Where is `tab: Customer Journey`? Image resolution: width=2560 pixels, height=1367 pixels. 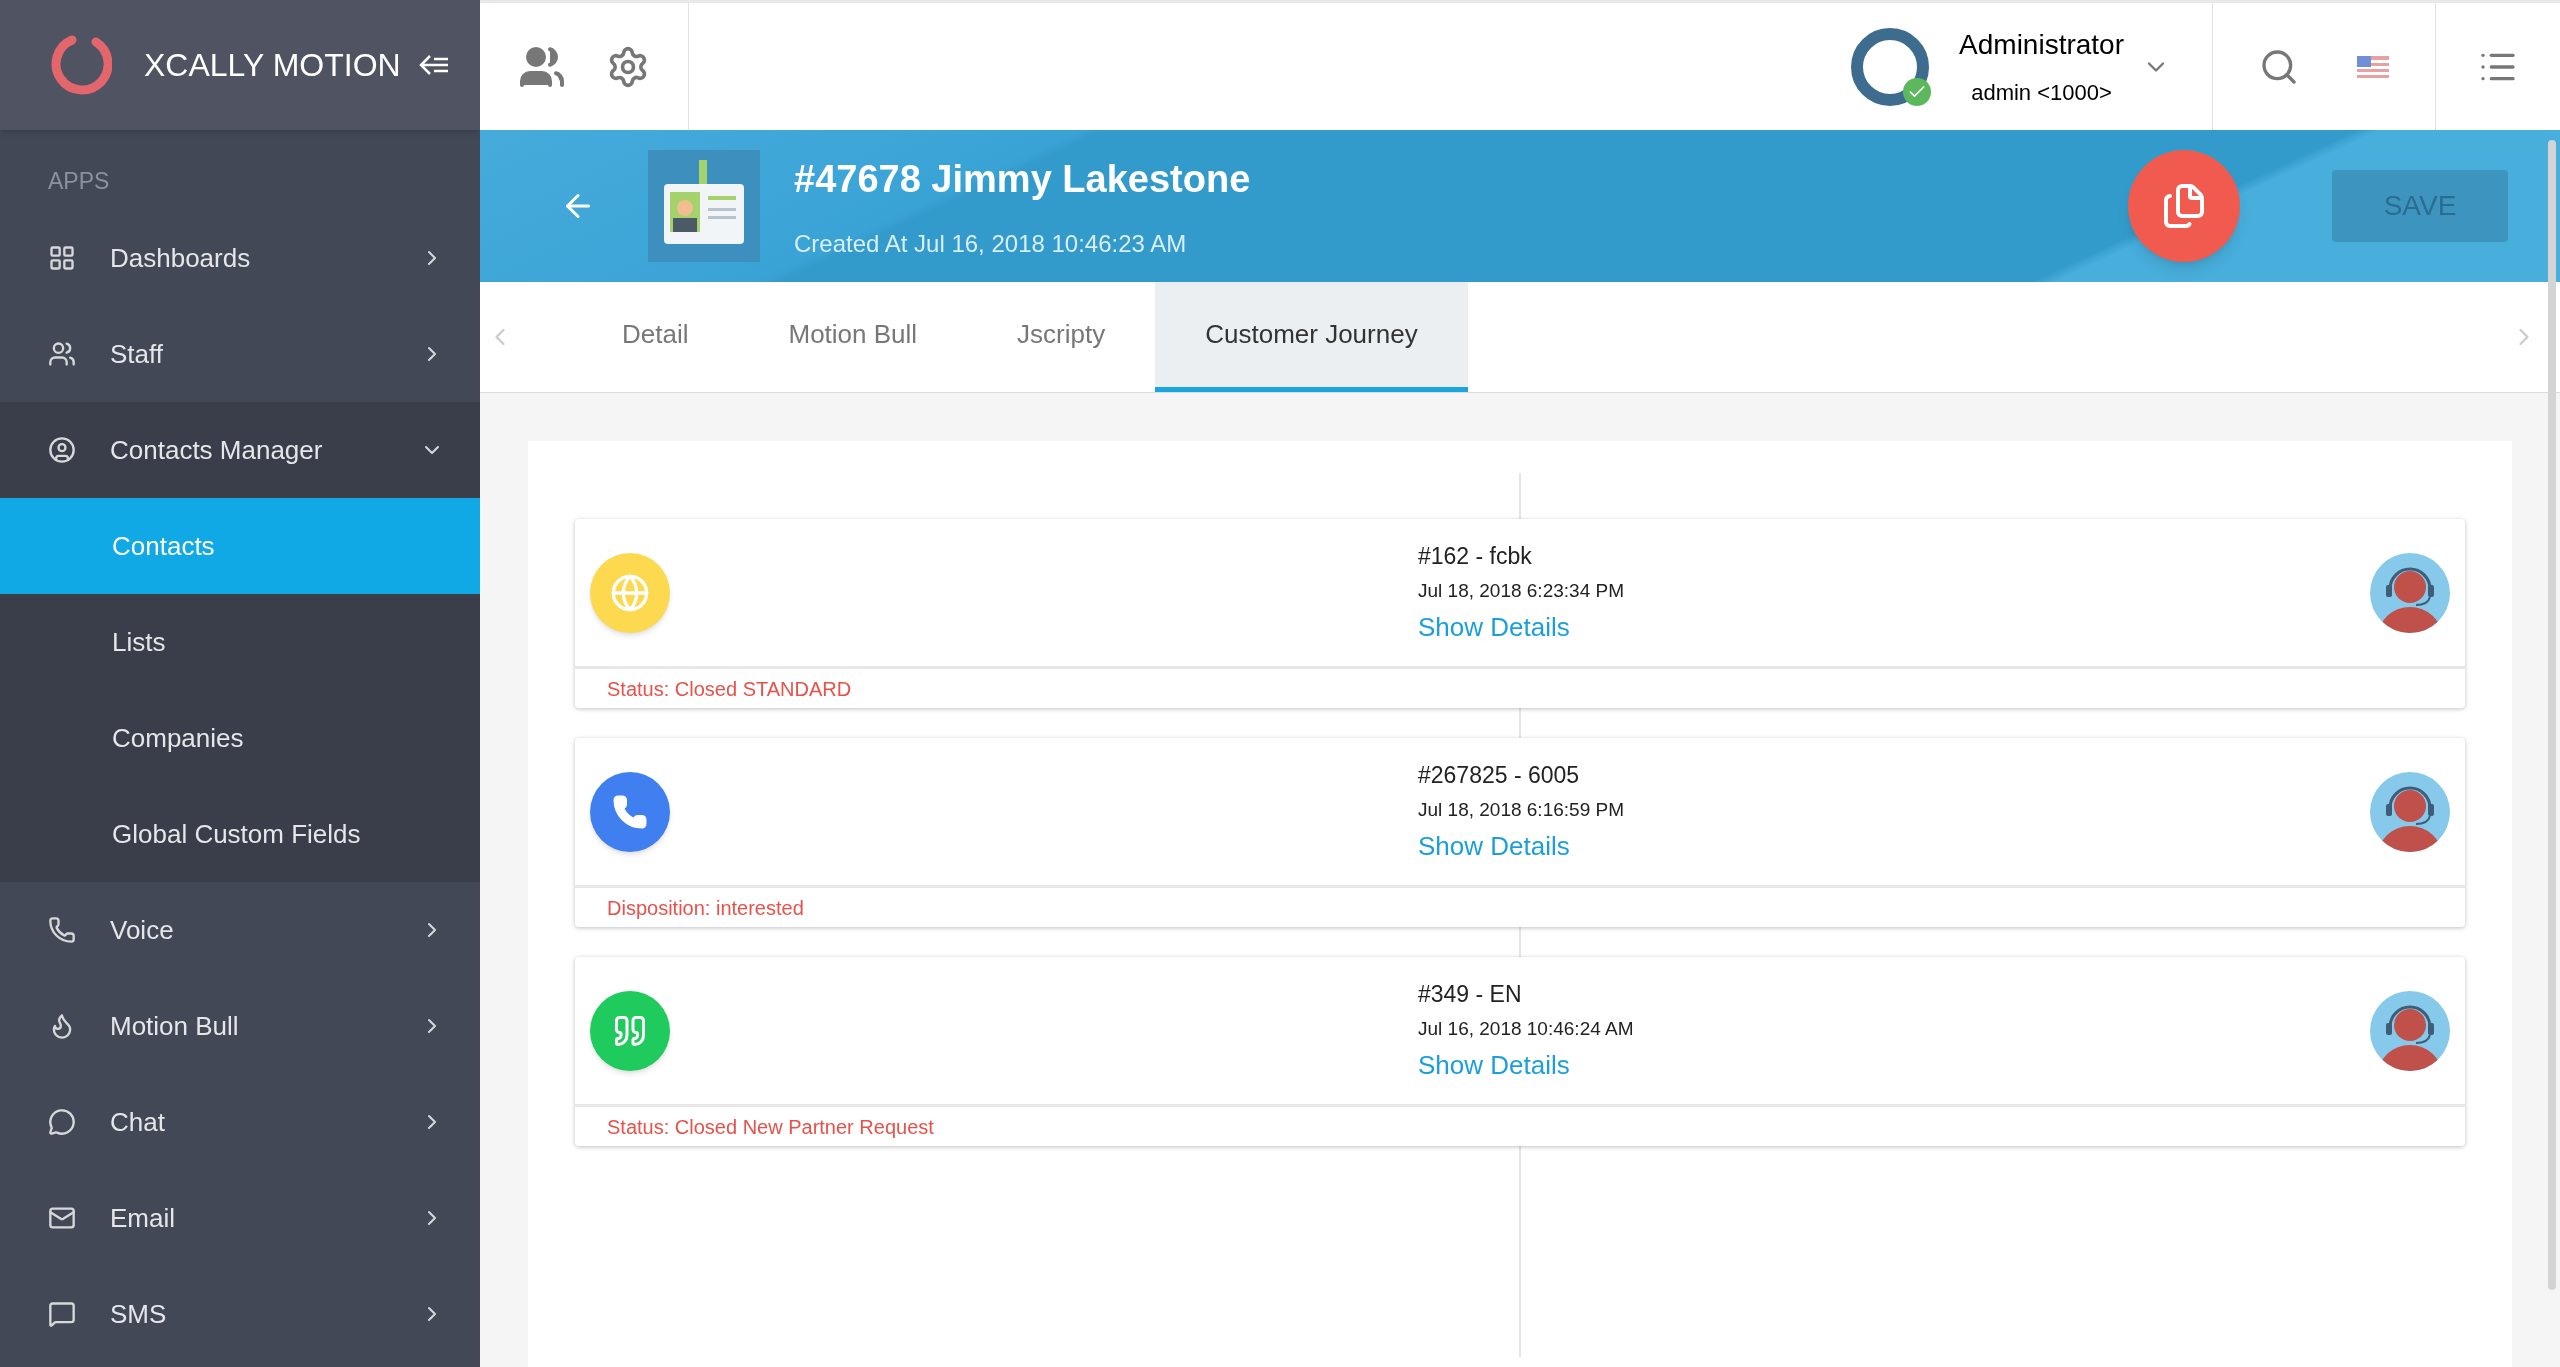
tab: Customer Journey is located at coordinates (1311, 337).